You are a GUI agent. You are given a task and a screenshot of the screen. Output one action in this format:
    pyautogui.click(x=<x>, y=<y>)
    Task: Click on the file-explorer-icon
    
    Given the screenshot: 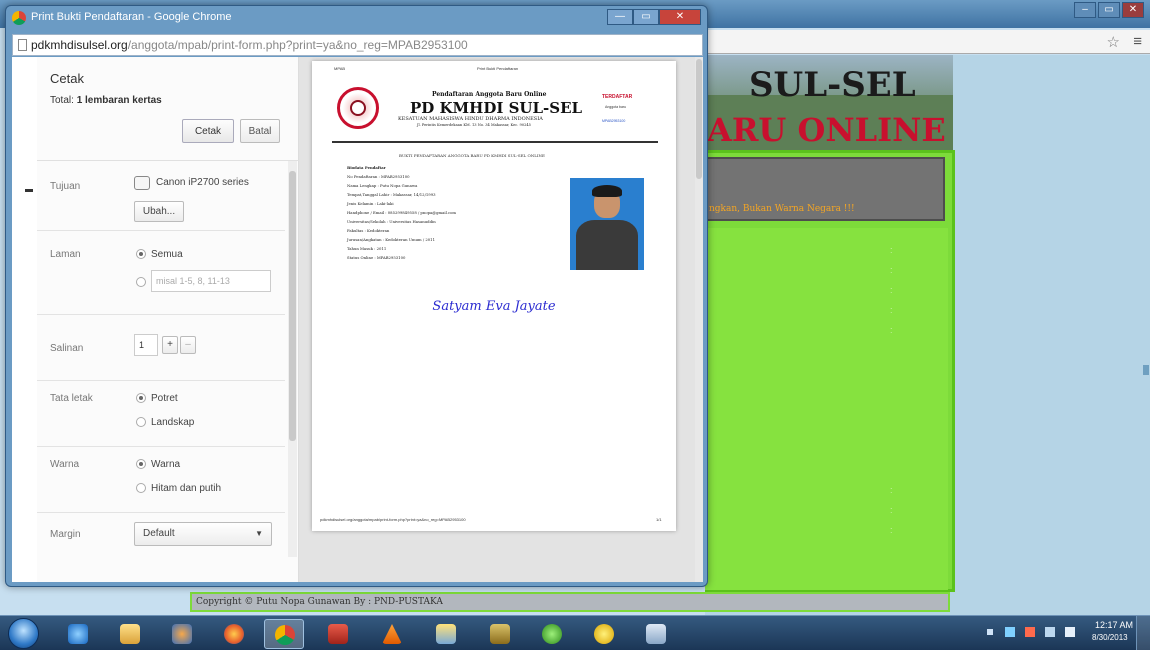 What is the action you would take?
    pyautogui.click(x=130, y=634)
    